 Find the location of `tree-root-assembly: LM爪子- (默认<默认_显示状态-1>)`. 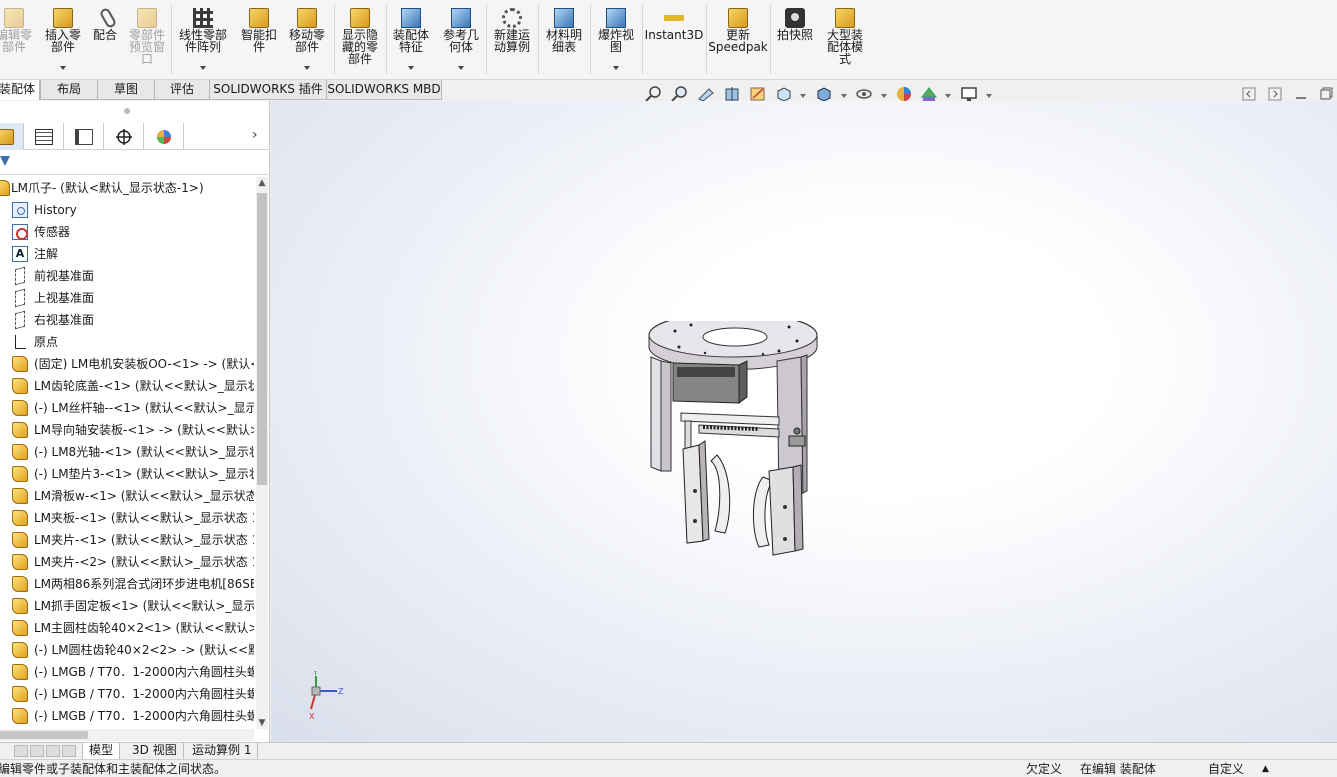

tree-root-assembly: LM爪子- (默认<默认_显示状态-1>) is located at coordinates (127, 188).